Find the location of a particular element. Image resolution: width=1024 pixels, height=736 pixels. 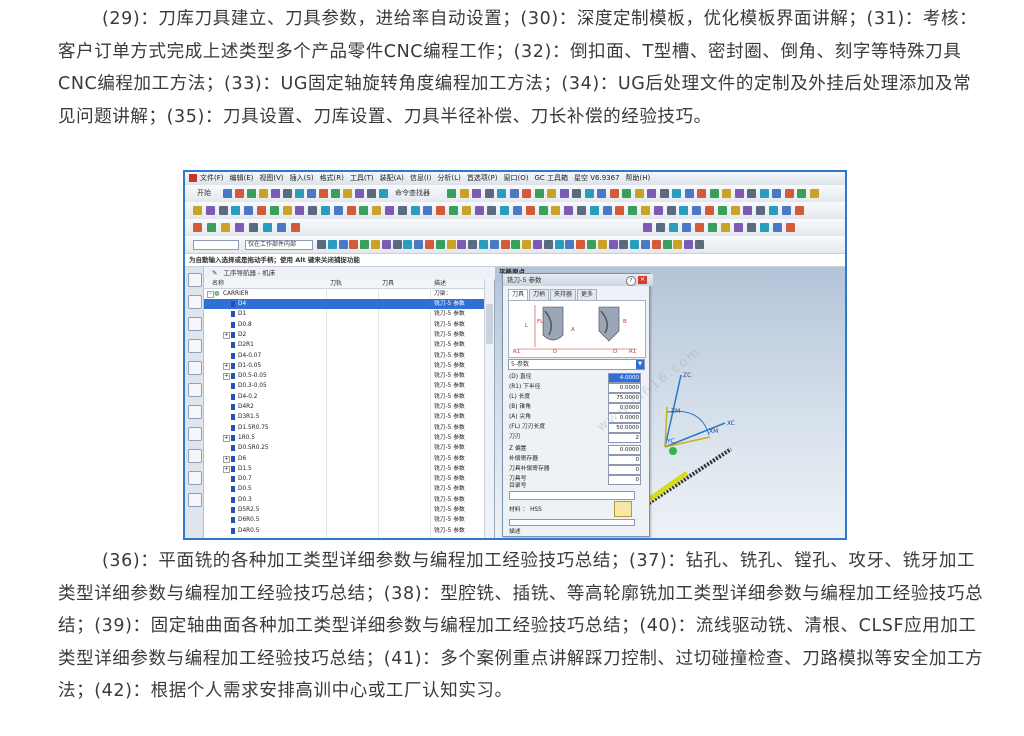

column-path: 刀轨 is located at coordinates (336, 283).